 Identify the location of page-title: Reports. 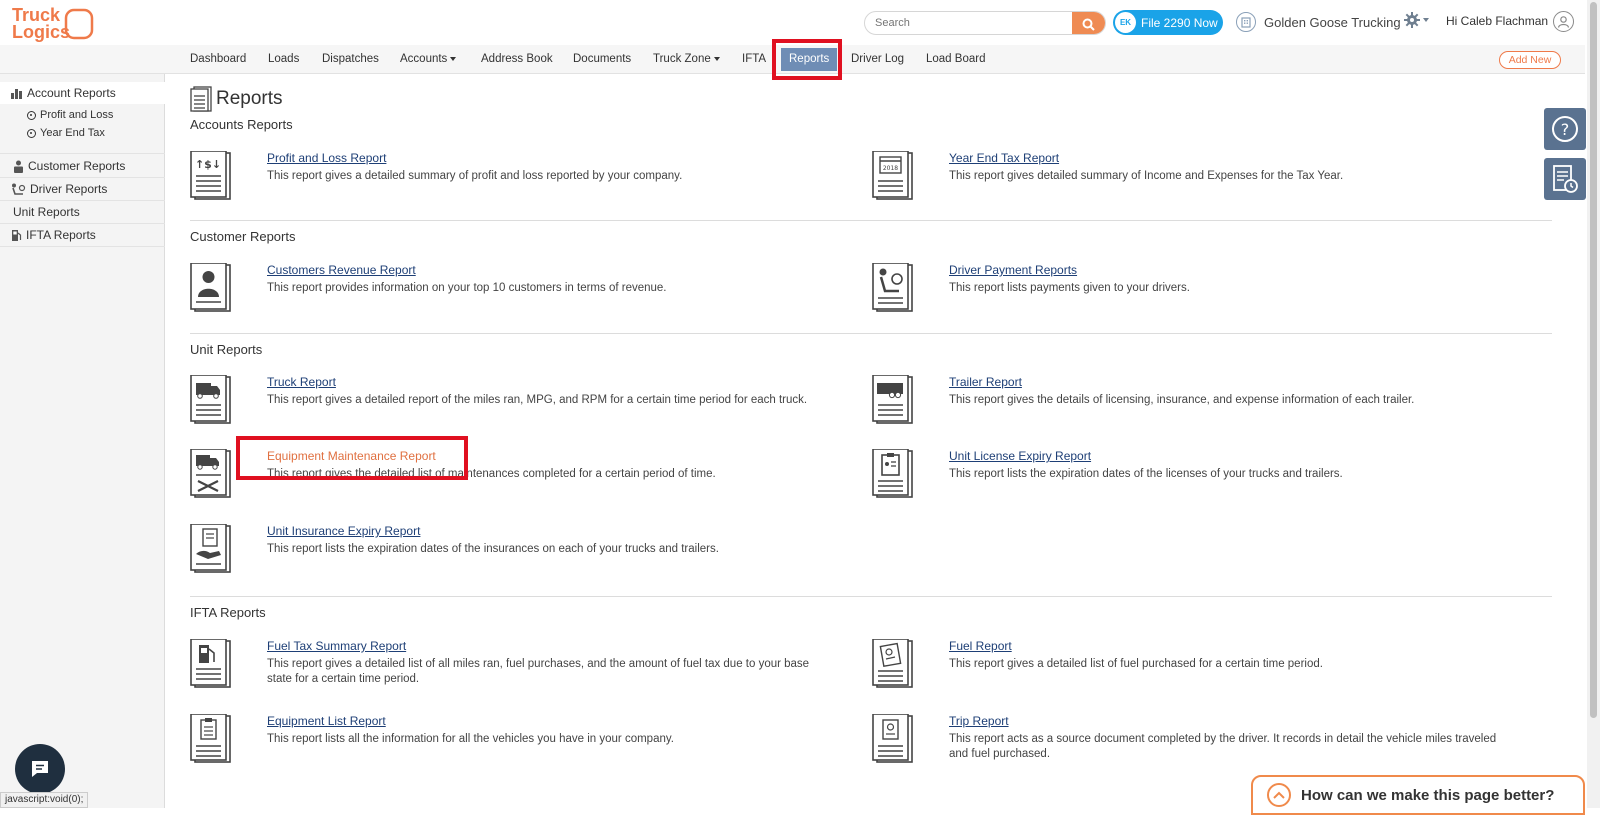
(236, 99).